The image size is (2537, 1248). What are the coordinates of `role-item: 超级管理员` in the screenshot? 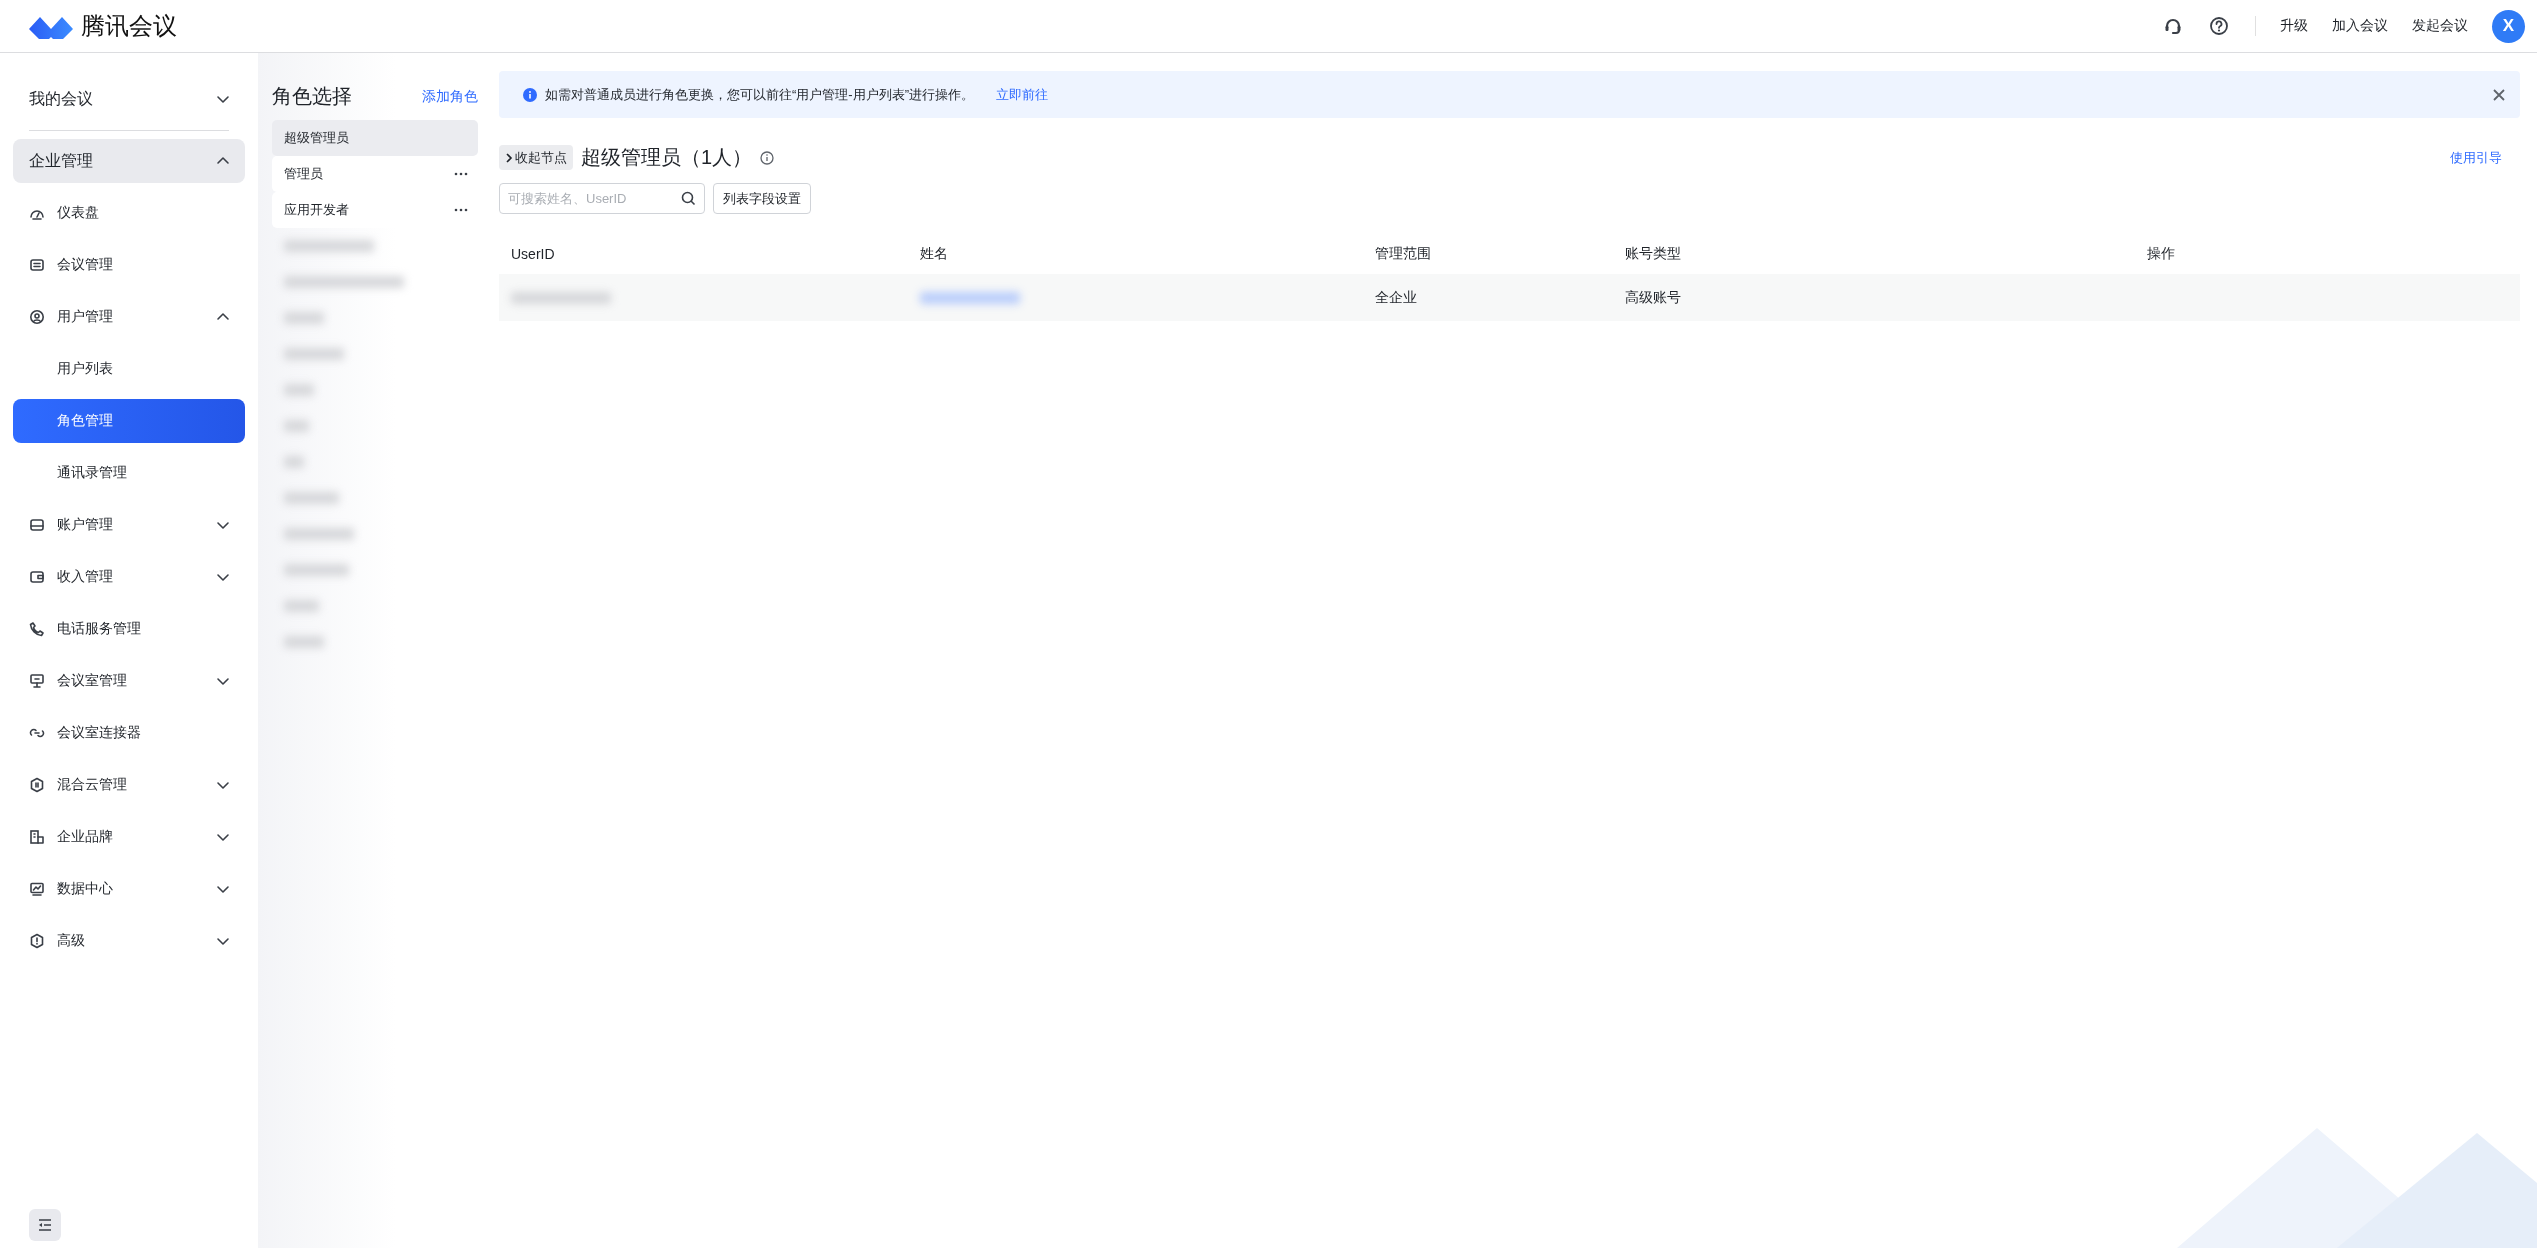 It's located at (375, 138).